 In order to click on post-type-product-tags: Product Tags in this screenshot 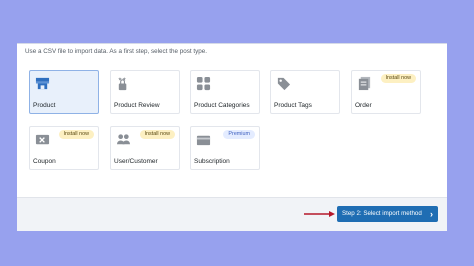, I will do `click(305, 92)`.